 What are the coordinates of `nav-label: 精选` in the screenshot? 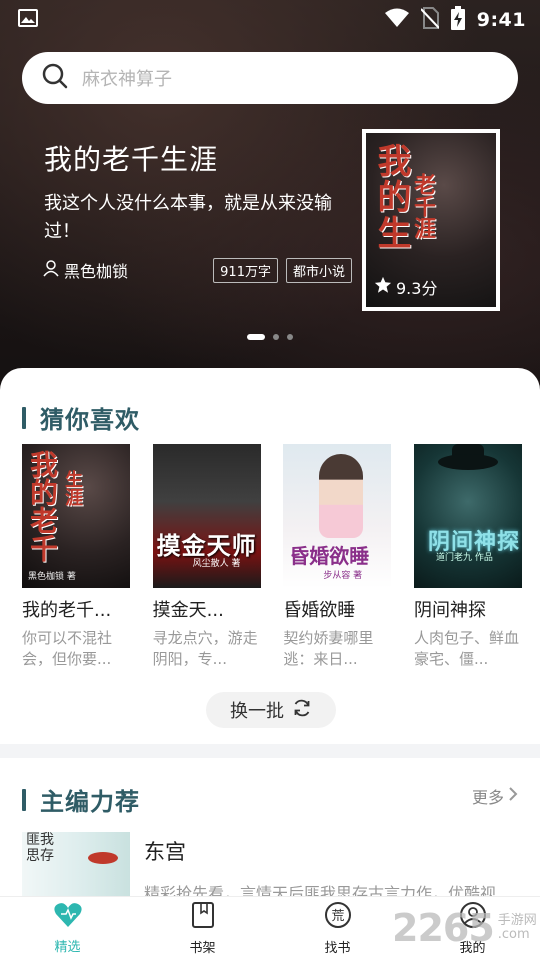 It's located at (67, 947).